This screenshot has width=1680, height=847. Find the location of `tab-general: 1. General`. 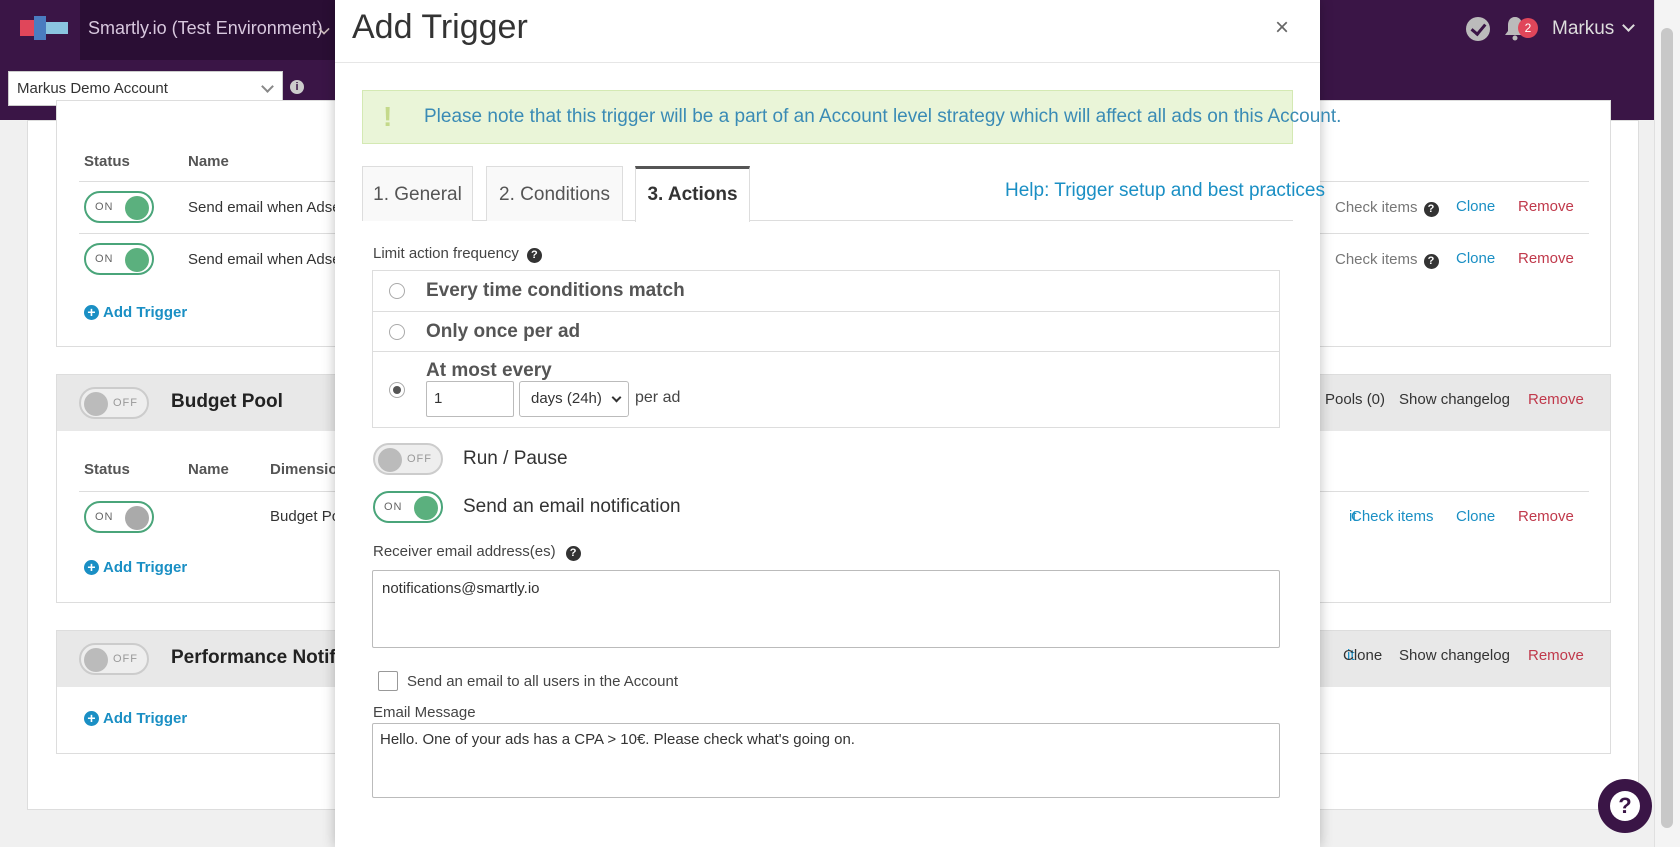

tab-general: 1. General is located at coordinates (417, 193).